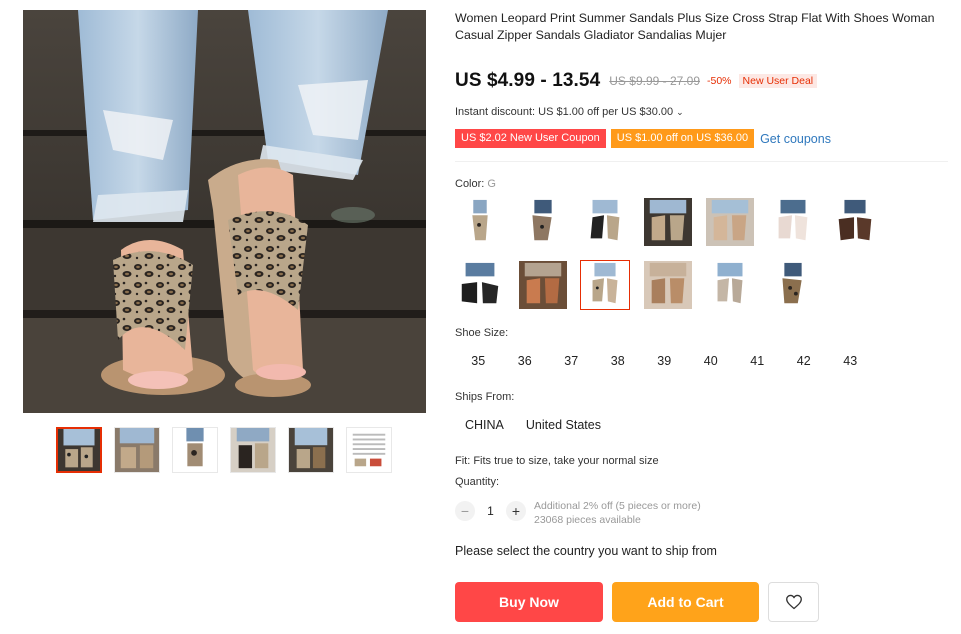  What do you see at coordinates (529, 602) in the screenshot?
I see `buy-now-button: Buy Now` at bounding box center [529, 602].